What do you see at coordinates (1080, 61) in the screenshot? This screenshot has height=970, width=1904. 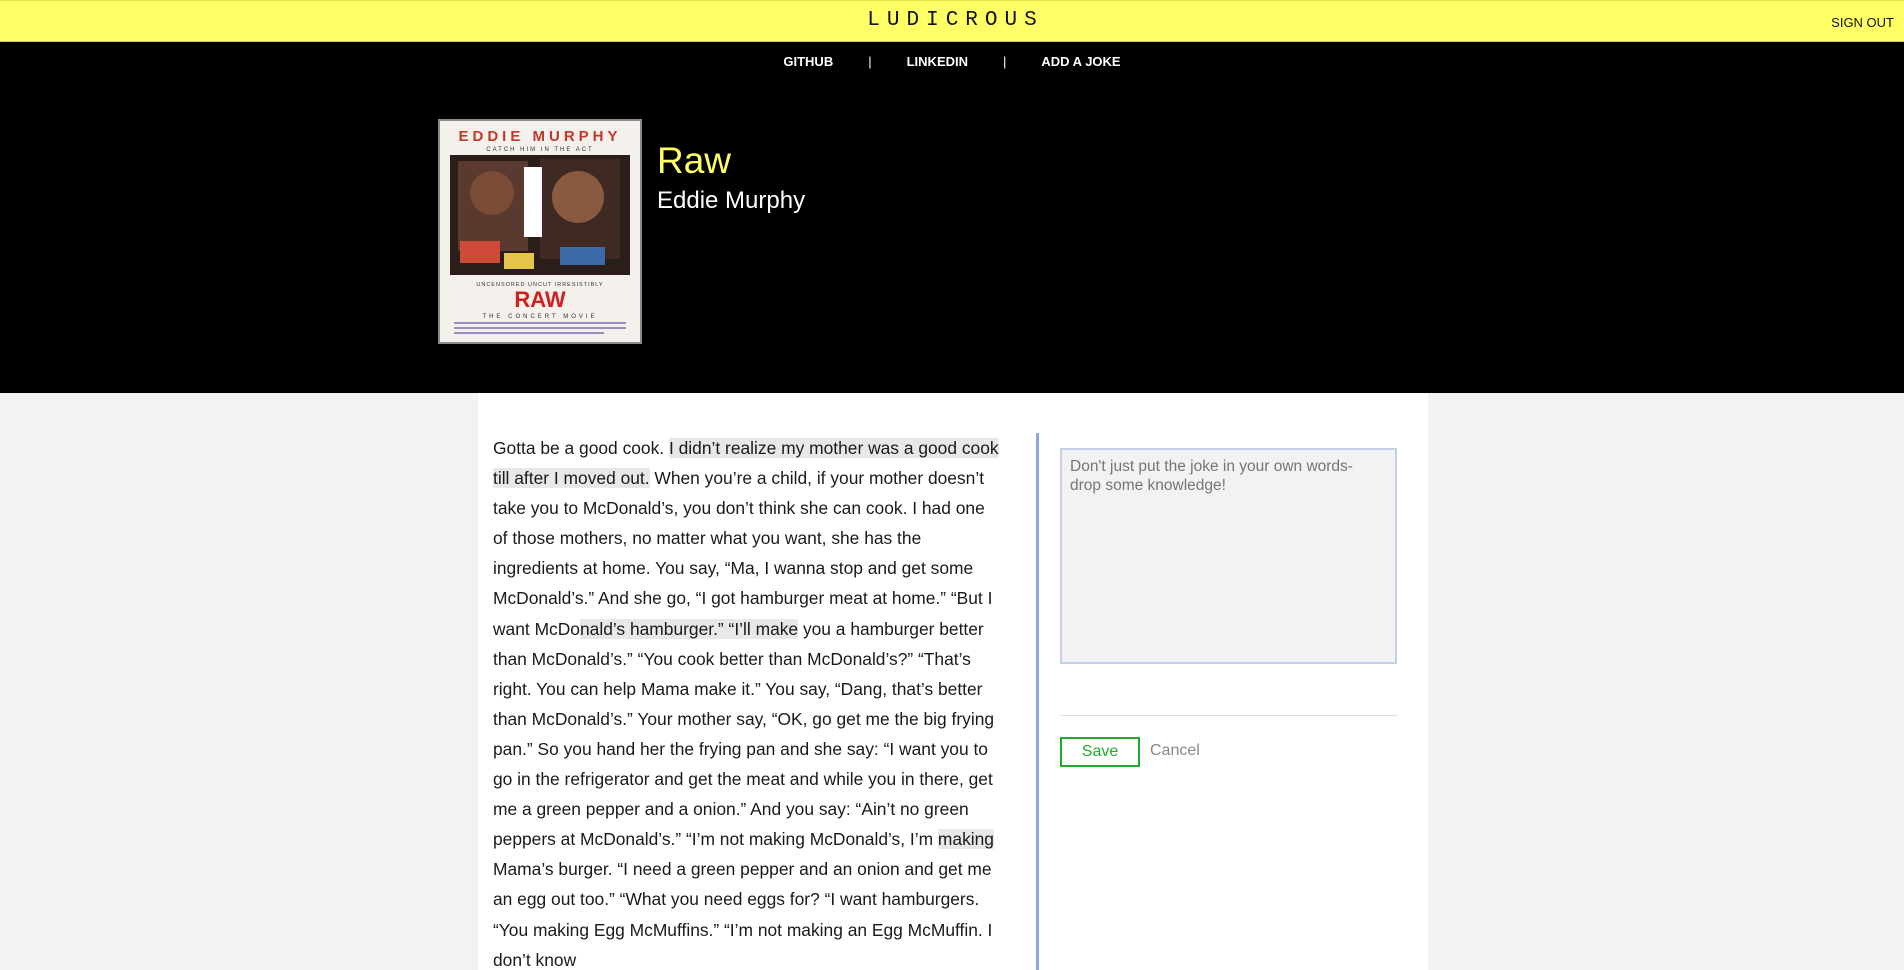 I see `nav-add-joke-link: ADD A JOKE` at bounding box center [1080, 61].